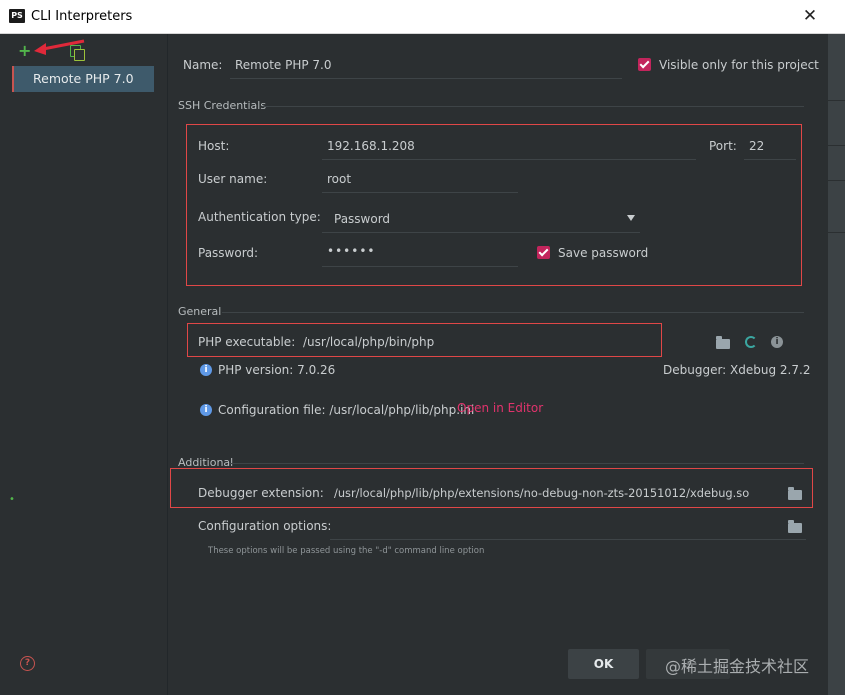 Image resolution: width=845 pixels, height=695 pixels. Describe the element at coordinates (836, 364) in the screenshot. I see `background-window-edge` at that location.